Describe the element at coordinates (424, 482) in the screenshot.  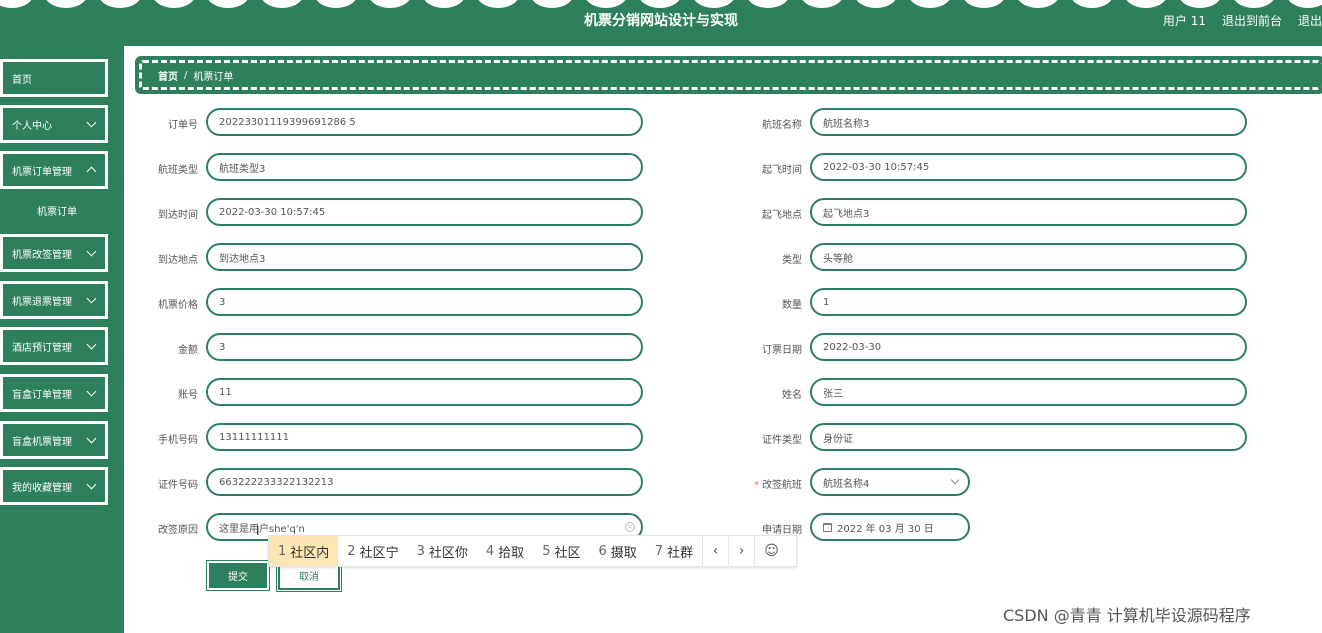
I see `id-no-field: 663222233322132213` at that location.